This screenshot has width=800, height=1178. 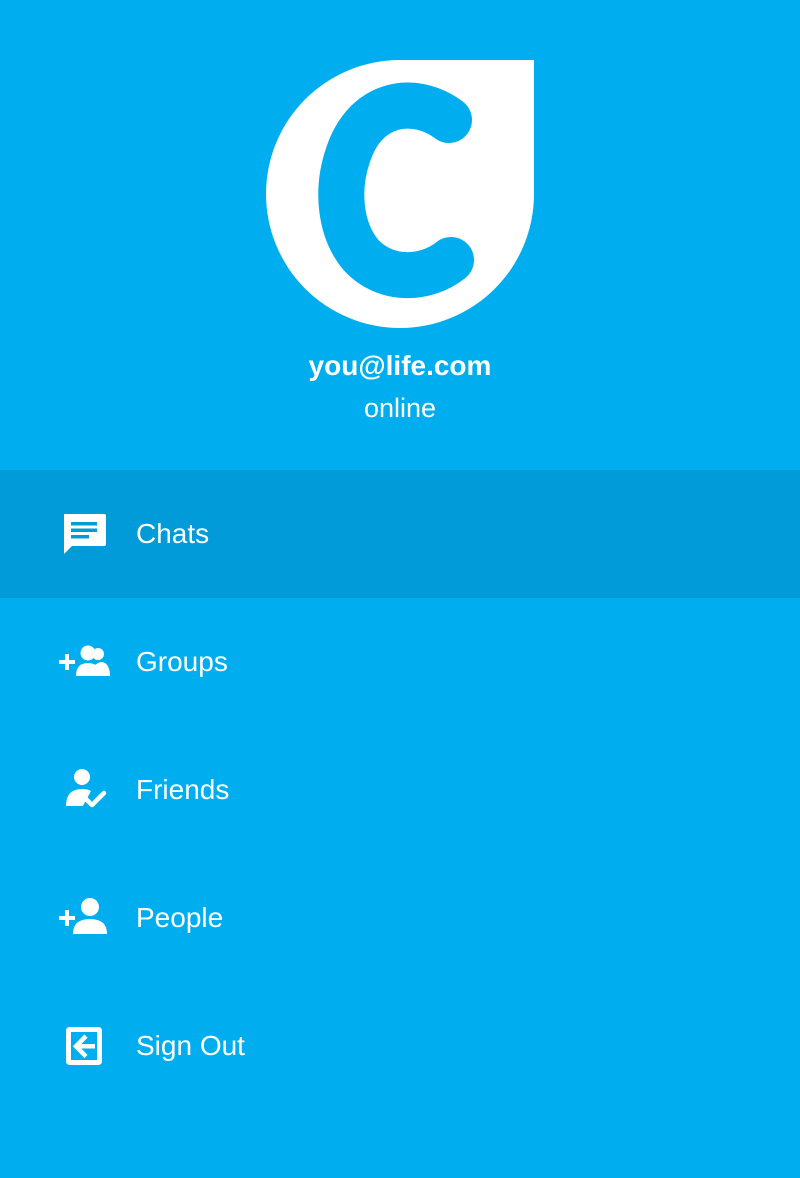 What do you see at coordinates (84, 1046) in the screenshot?
I see `sign-out-icon` at bounding box center [84, 1046].